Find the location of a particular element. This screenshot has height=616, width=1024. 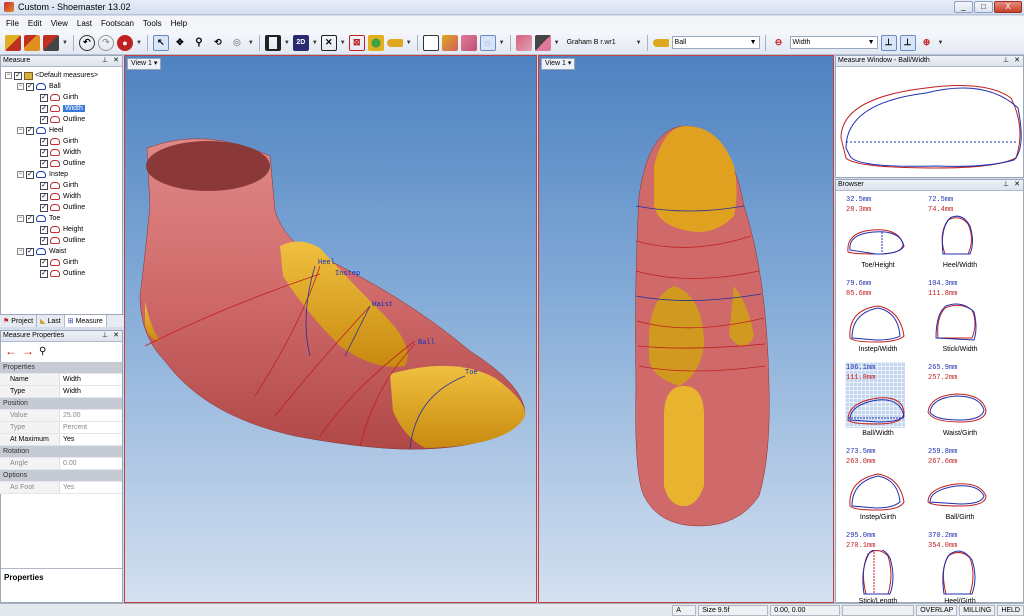

undo-icon: ↶ is located at coordinates (86, 42).